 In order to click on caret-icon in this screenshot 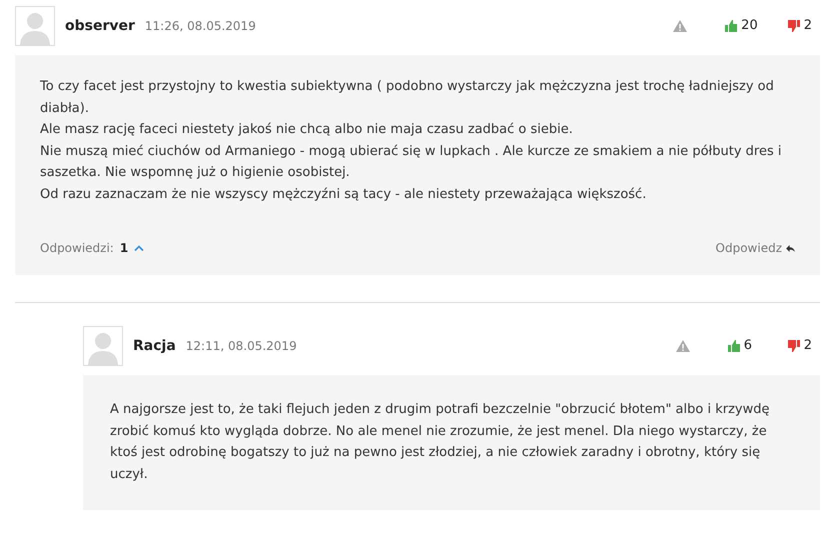, I will do `click(139, 248)`.